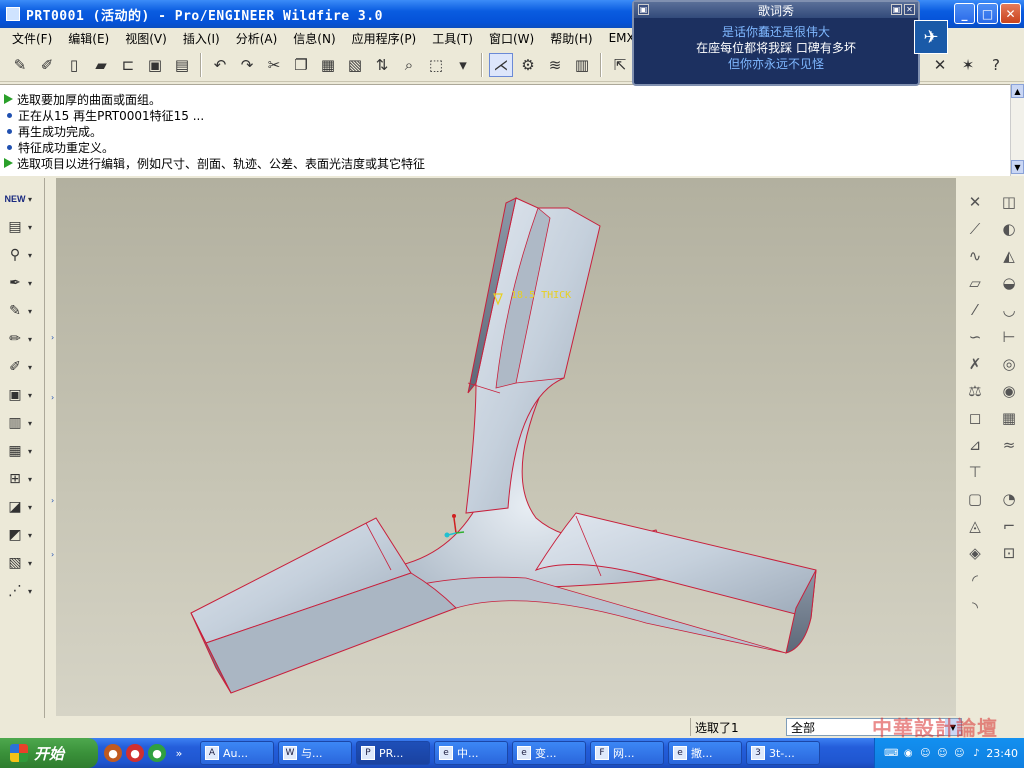  What do you see at coordinates (220, 65) in the screenshot?
I see `undo-icon: ↶` at bounding box center [220, 65].